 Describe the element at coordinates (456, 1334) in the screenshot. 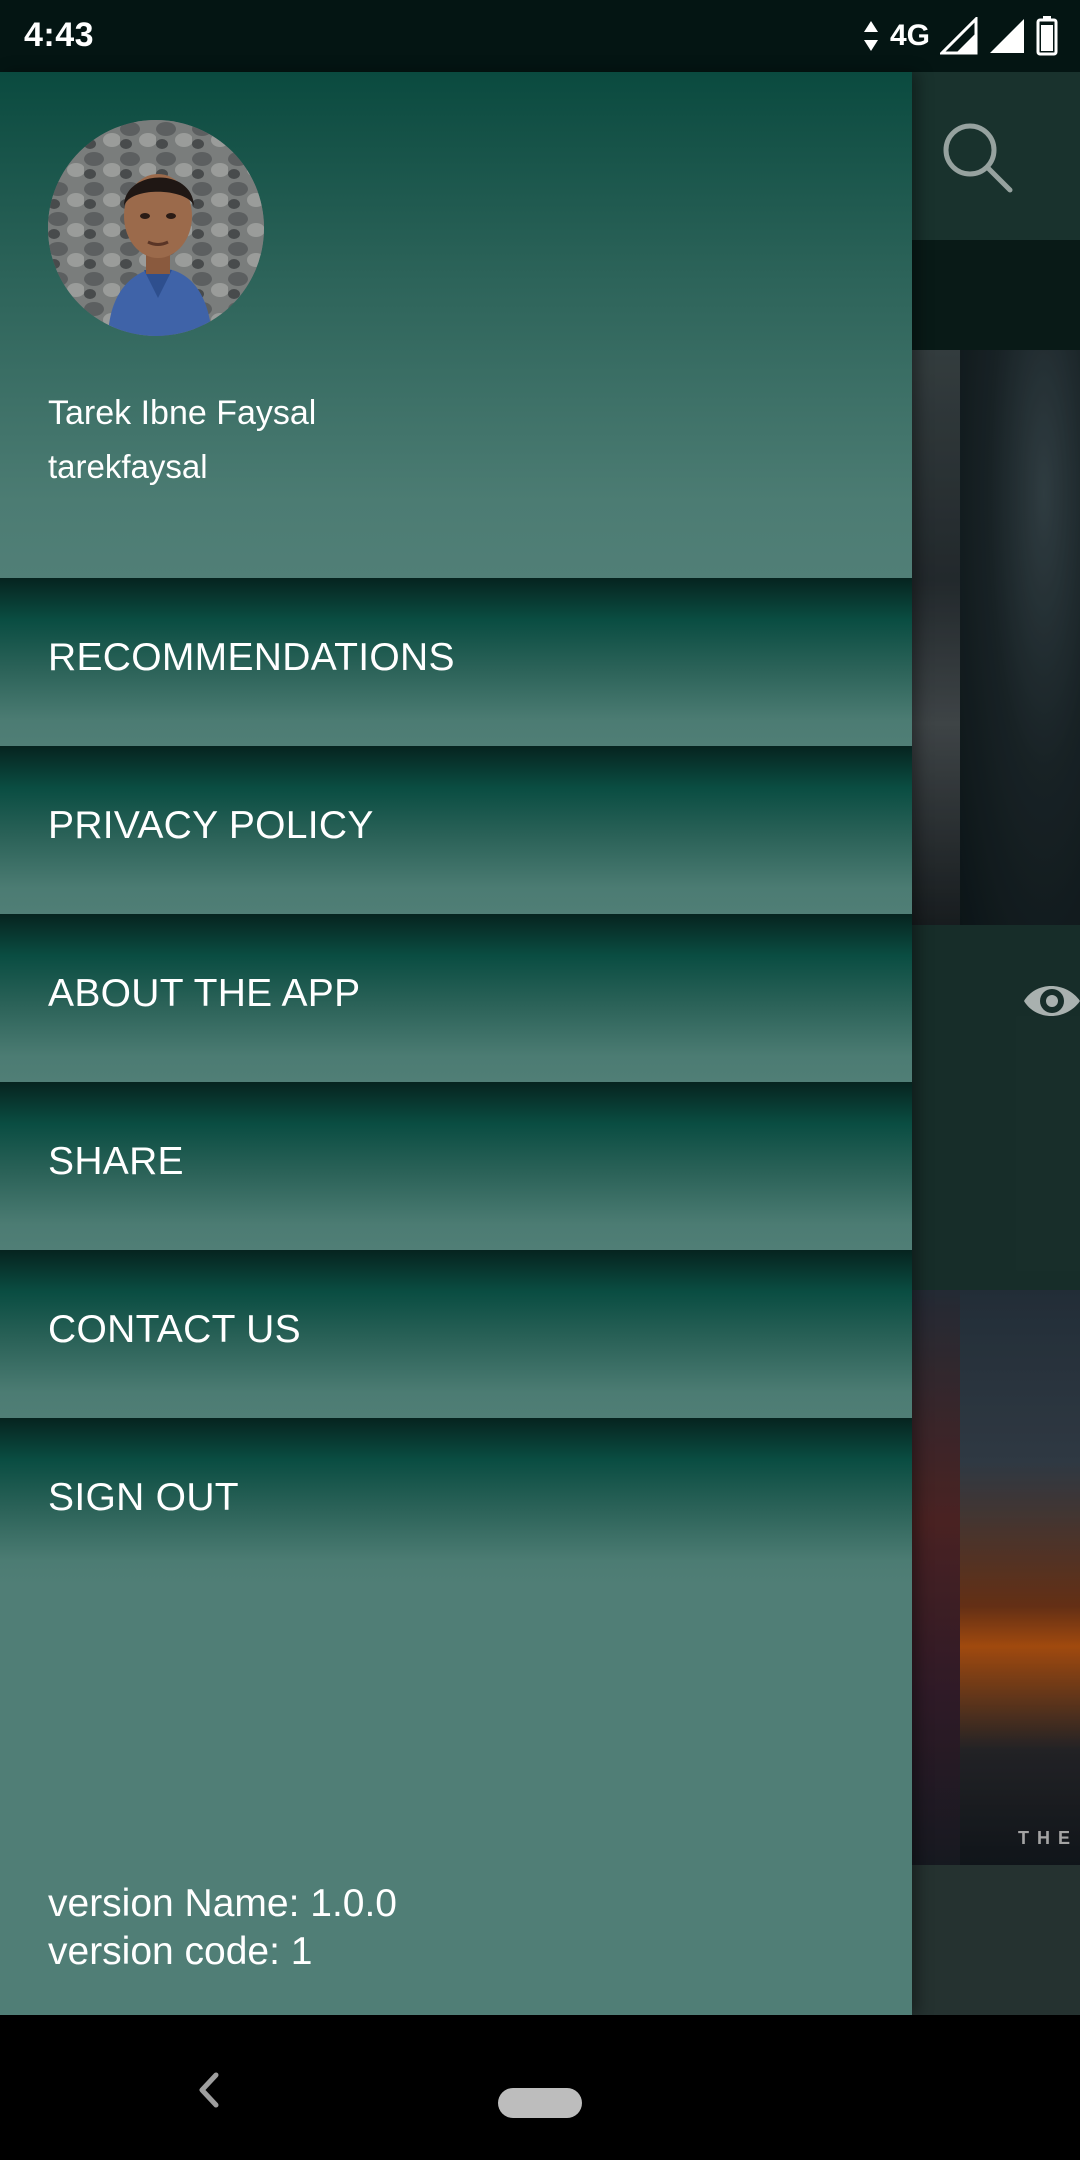

I see `menu-item-contact-us: CONTACT US` at that location.